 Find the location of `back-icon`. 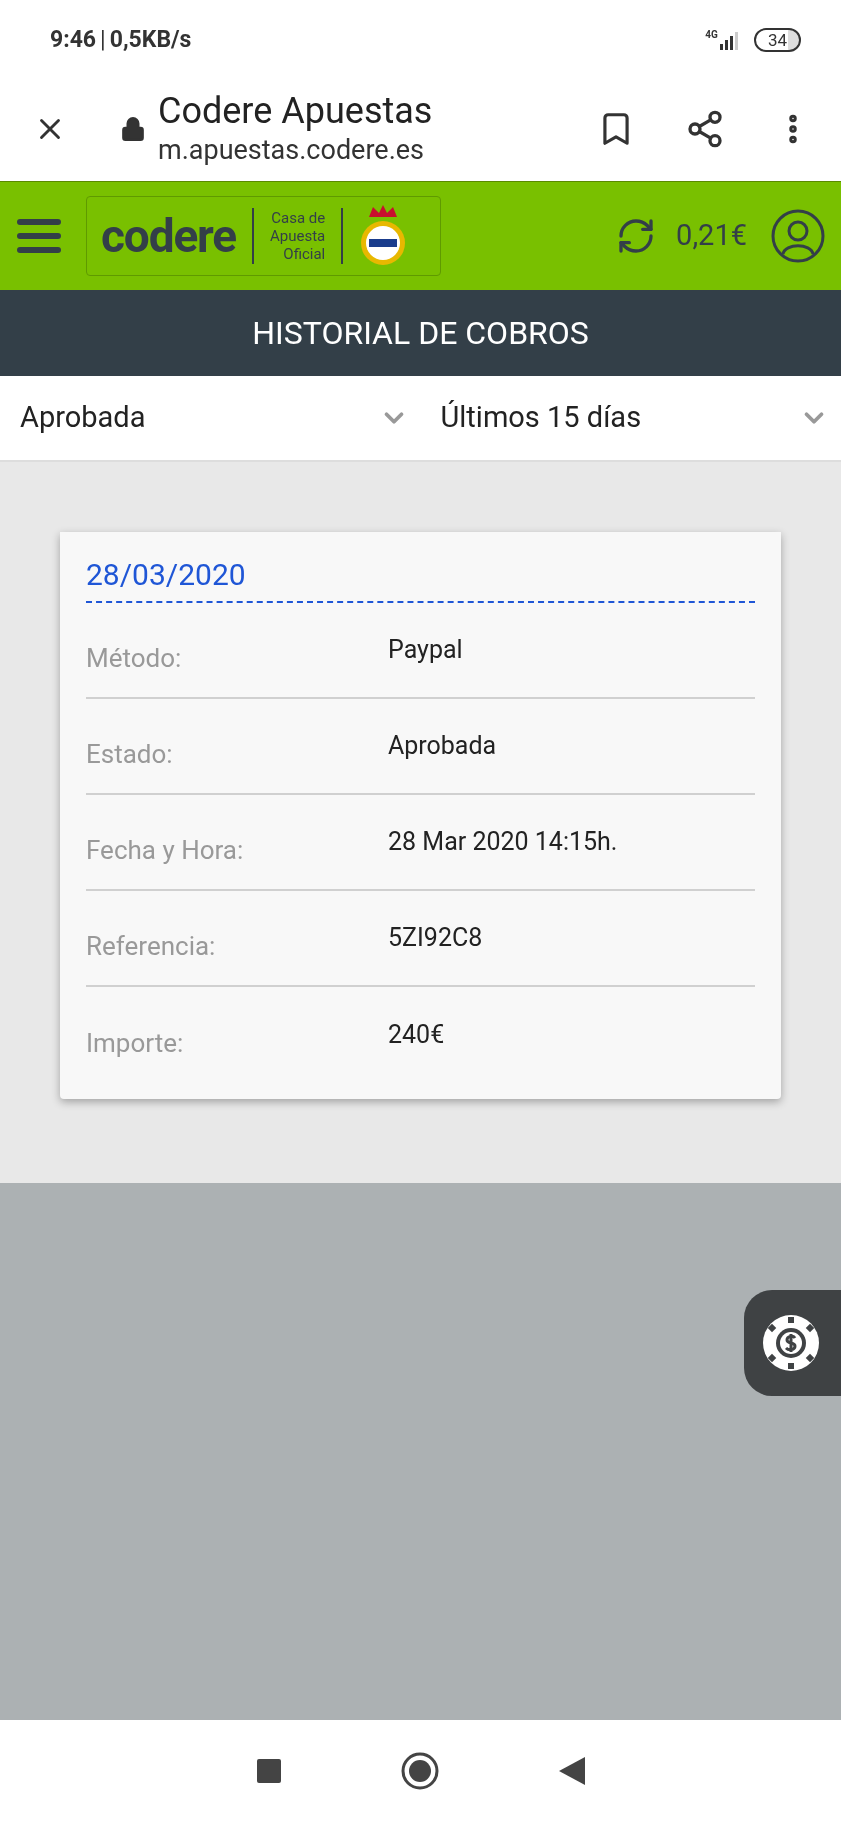

back-icon is located at coordinates (571, 1771).